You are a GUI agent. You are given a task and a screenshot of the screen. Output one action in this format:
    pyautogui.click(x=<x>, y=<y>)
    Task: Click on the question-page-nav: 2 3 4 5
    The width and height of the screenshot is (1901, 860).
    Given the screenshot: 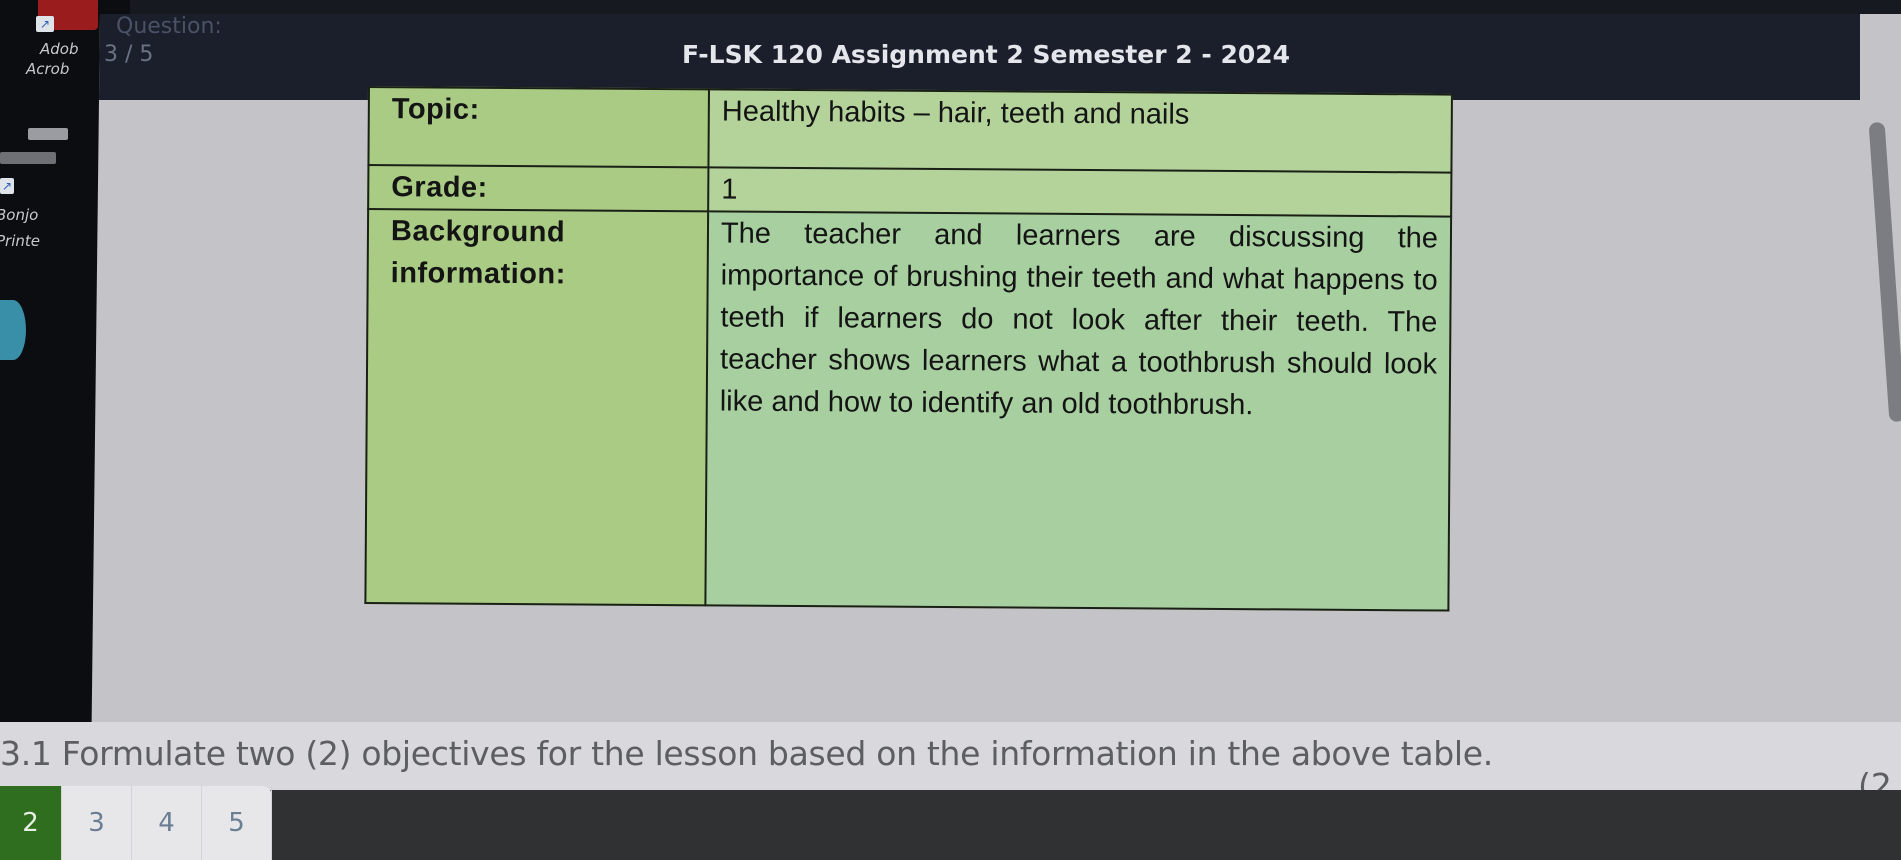 What is the action you would take?
    pyautogui.click(x=136, y=823)
    